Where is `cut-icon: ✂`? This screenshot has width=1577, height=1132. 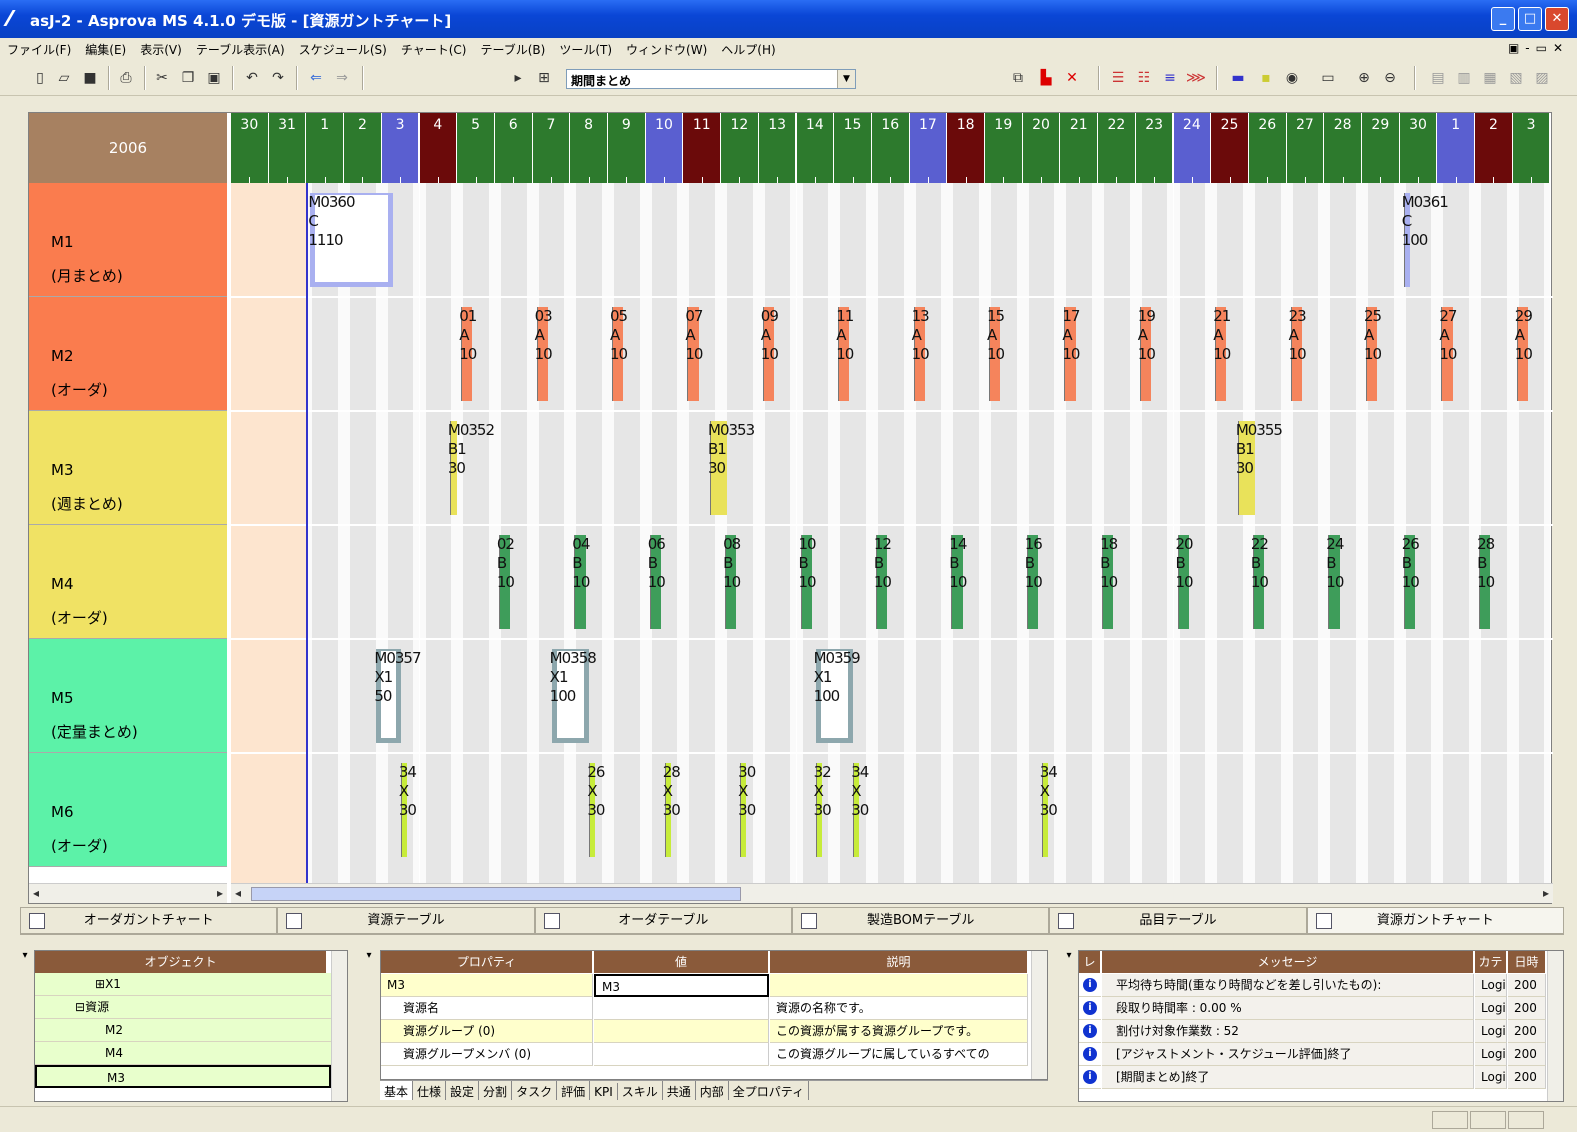
cut-icon: ✂ is located at coordinates (162, 78).